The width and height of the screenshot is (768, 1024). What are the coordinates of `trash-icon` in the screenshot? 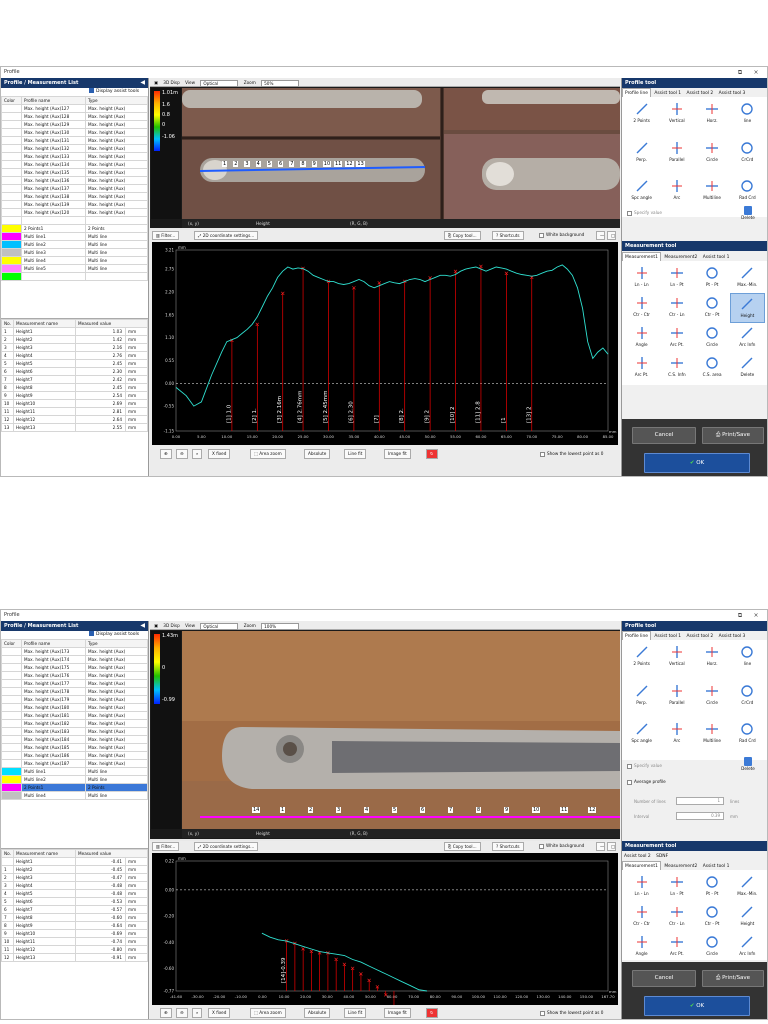 It's located at (748, 761).